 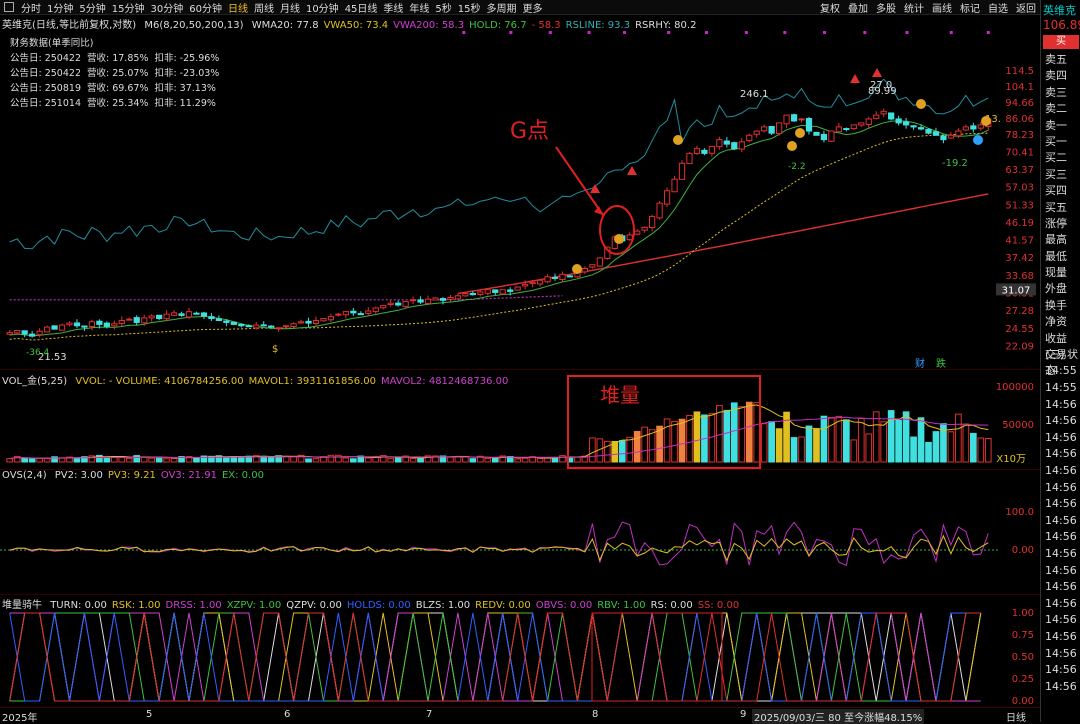 What do you see at coordinates (914, 7) in the screenshot?
I see `tool-button-3: 统计` at bounding box center [914, 7].